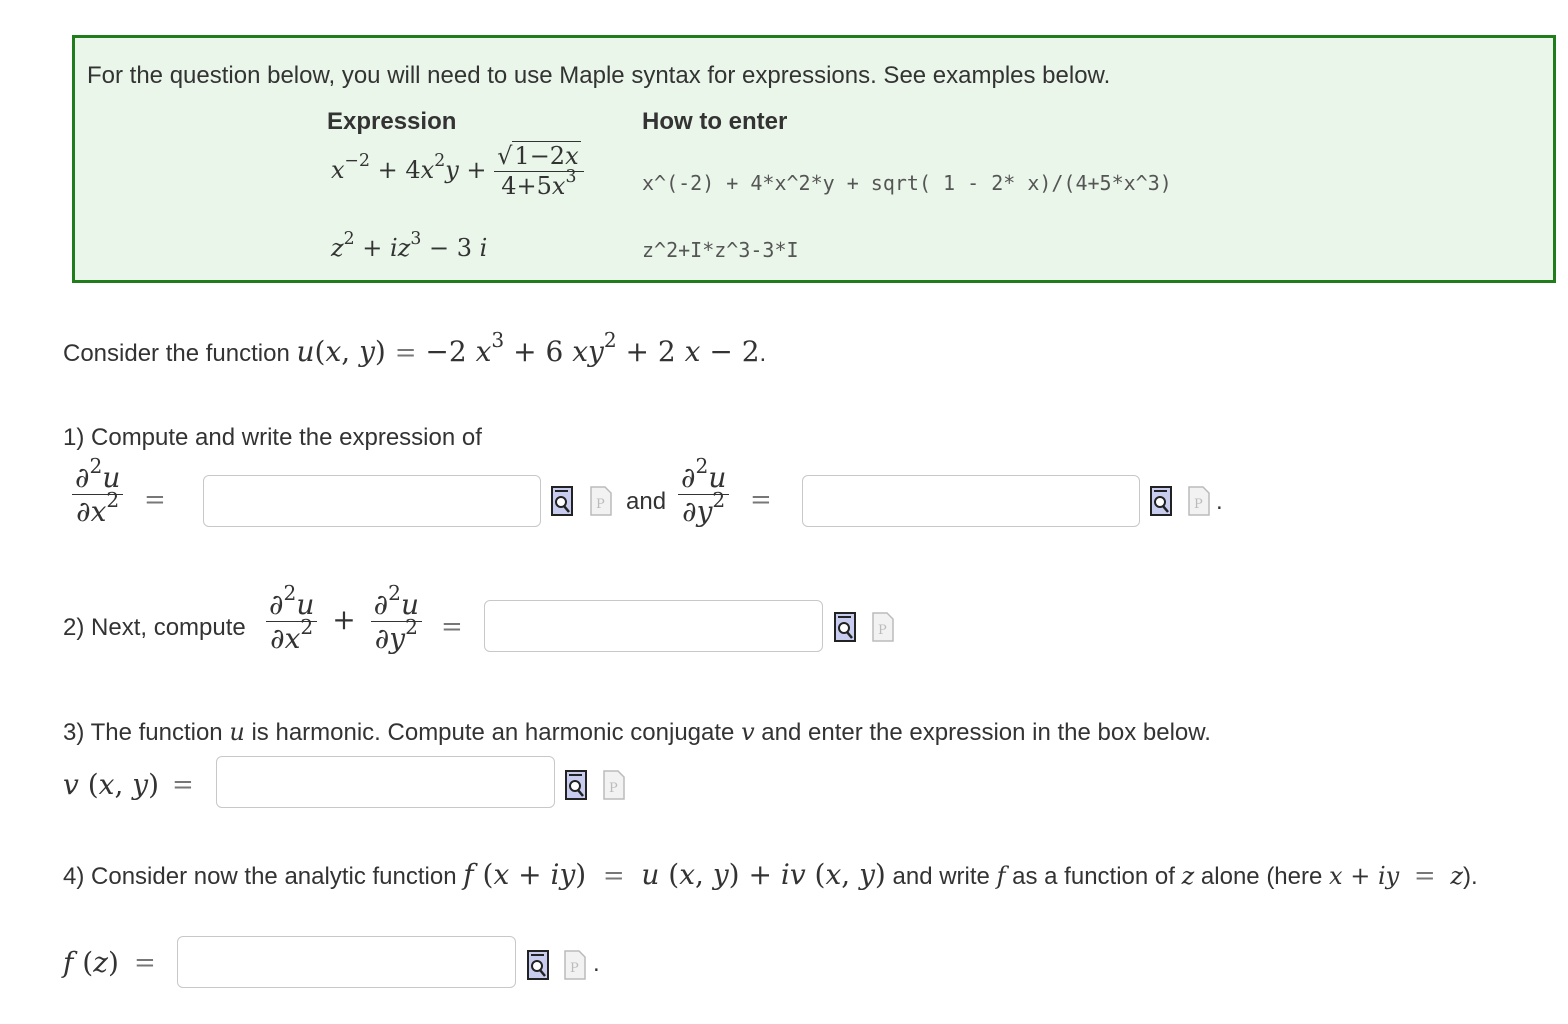 The width and height of the screenshot is (1568, 1024). What do you see at coordinates (1261, 876) in the screenshot?
I see `part4-text-d: alone (here` at bounding box center [1261, 876].